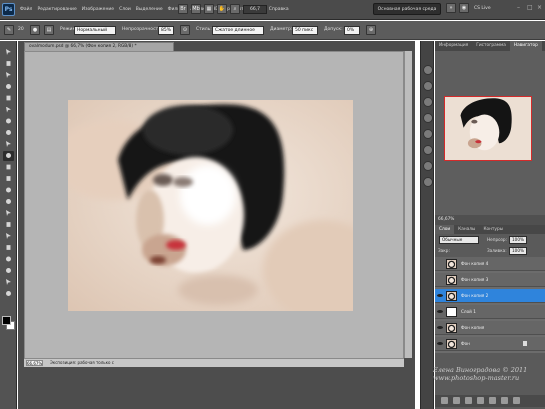  Describe the element at coordinates (8, 190) in the screenshot. I see `blur-icon` at that location.